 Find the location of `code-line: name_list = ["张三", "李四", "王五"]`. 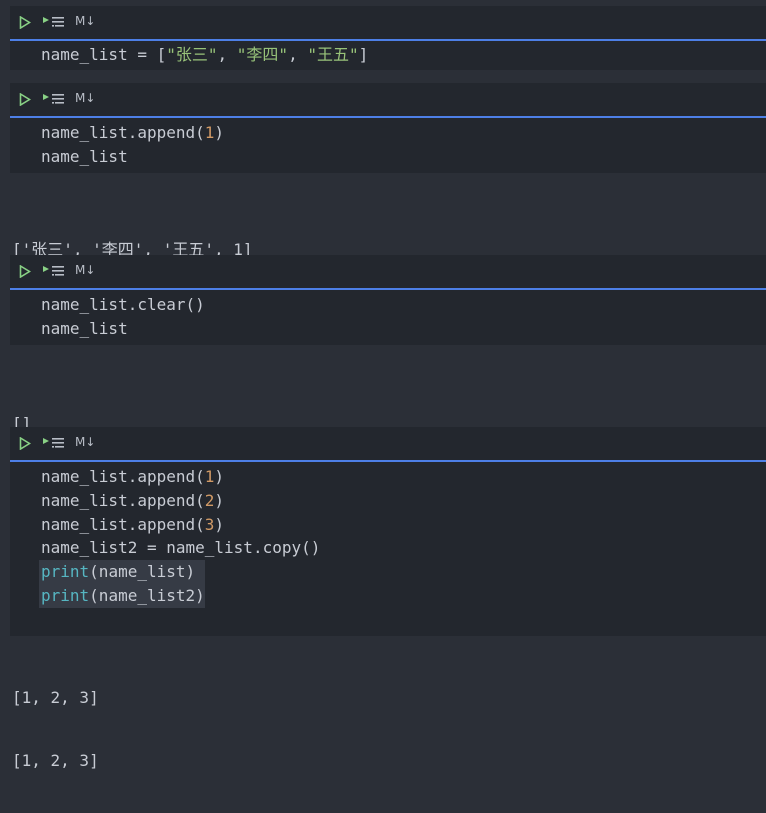

code-line: name_list = ["张三", "李四", "王五"] is located at coordinates (204, 55).